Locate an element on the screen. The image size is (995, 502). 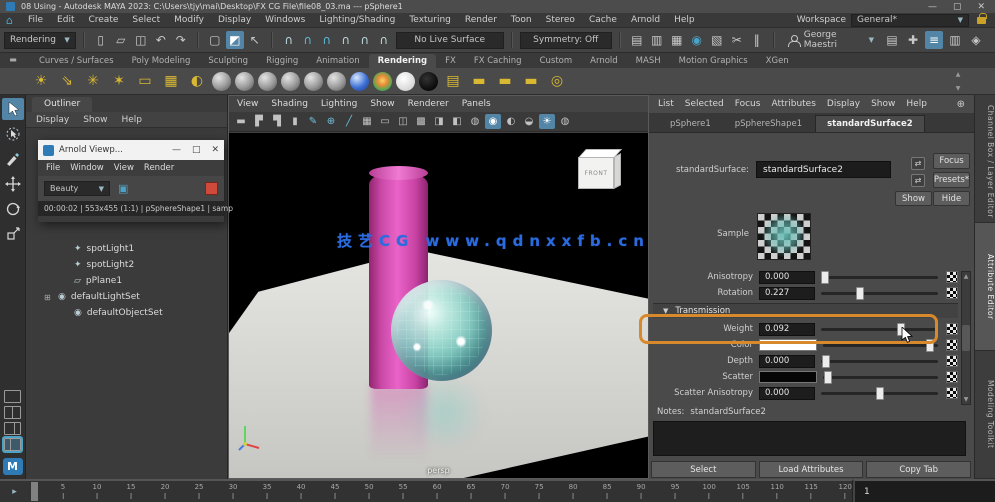
viewport-toolbar-icon: ▬ is located at coordinates (241, 121).